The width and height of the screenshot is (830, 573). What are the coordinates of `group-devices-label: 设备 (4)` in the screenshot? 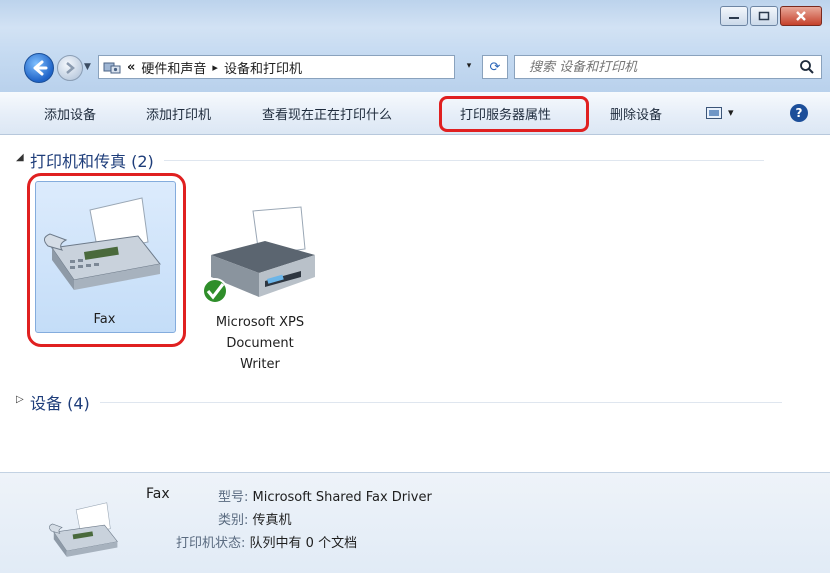 It's located at (60, 403).